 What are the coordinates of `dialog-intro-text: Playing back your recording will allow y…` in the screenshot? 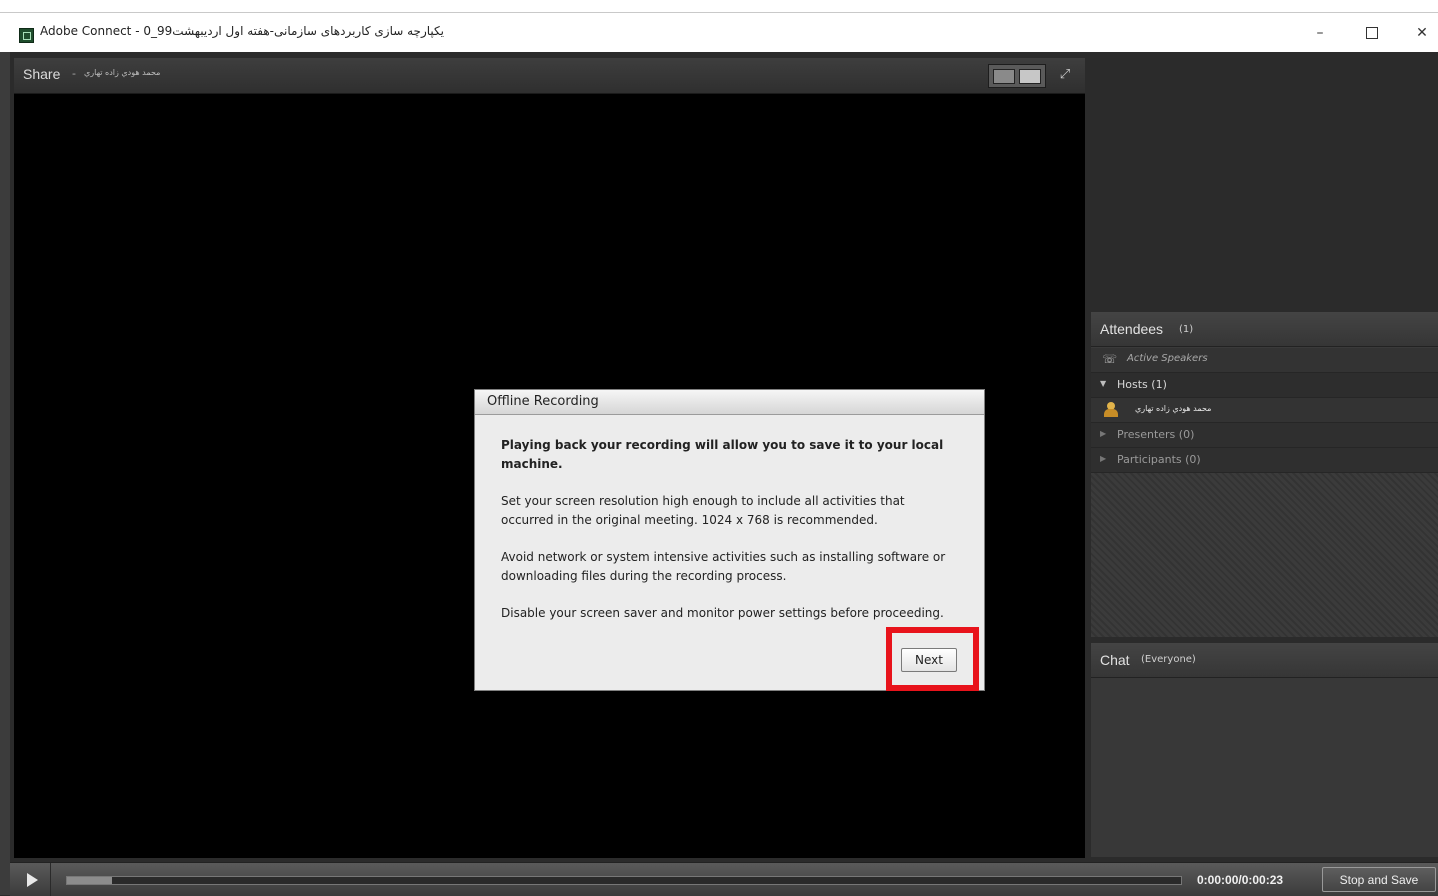 It's located at (722, 454).